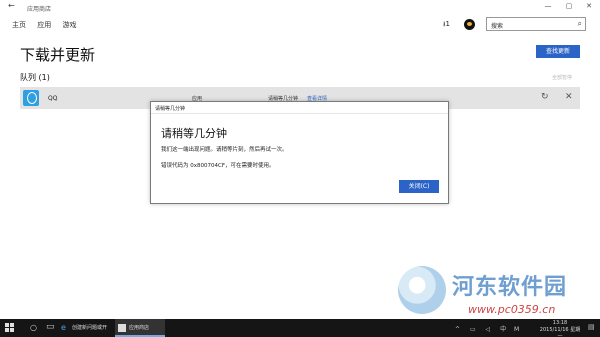 The height and width of the screenshot is (337, 600). What do you see at coordinates (589, 6) in the screenshot?
I see `close-window-button: ✕` at bounding box center [589, 6].